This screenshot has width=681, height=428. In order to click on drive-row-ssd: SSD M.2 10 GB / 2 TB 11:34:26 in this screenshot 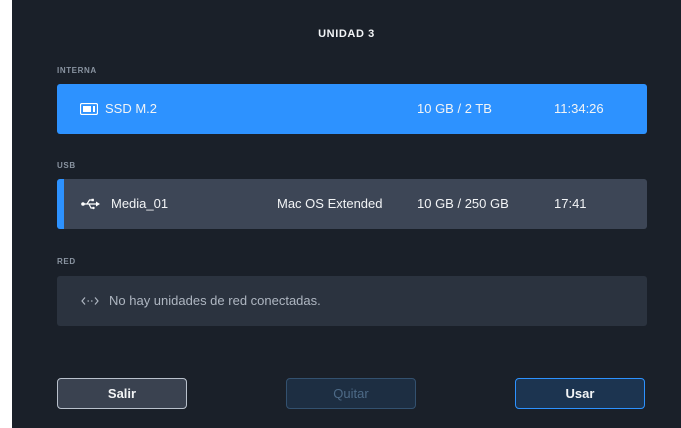, I will do `click(352, 109)`.